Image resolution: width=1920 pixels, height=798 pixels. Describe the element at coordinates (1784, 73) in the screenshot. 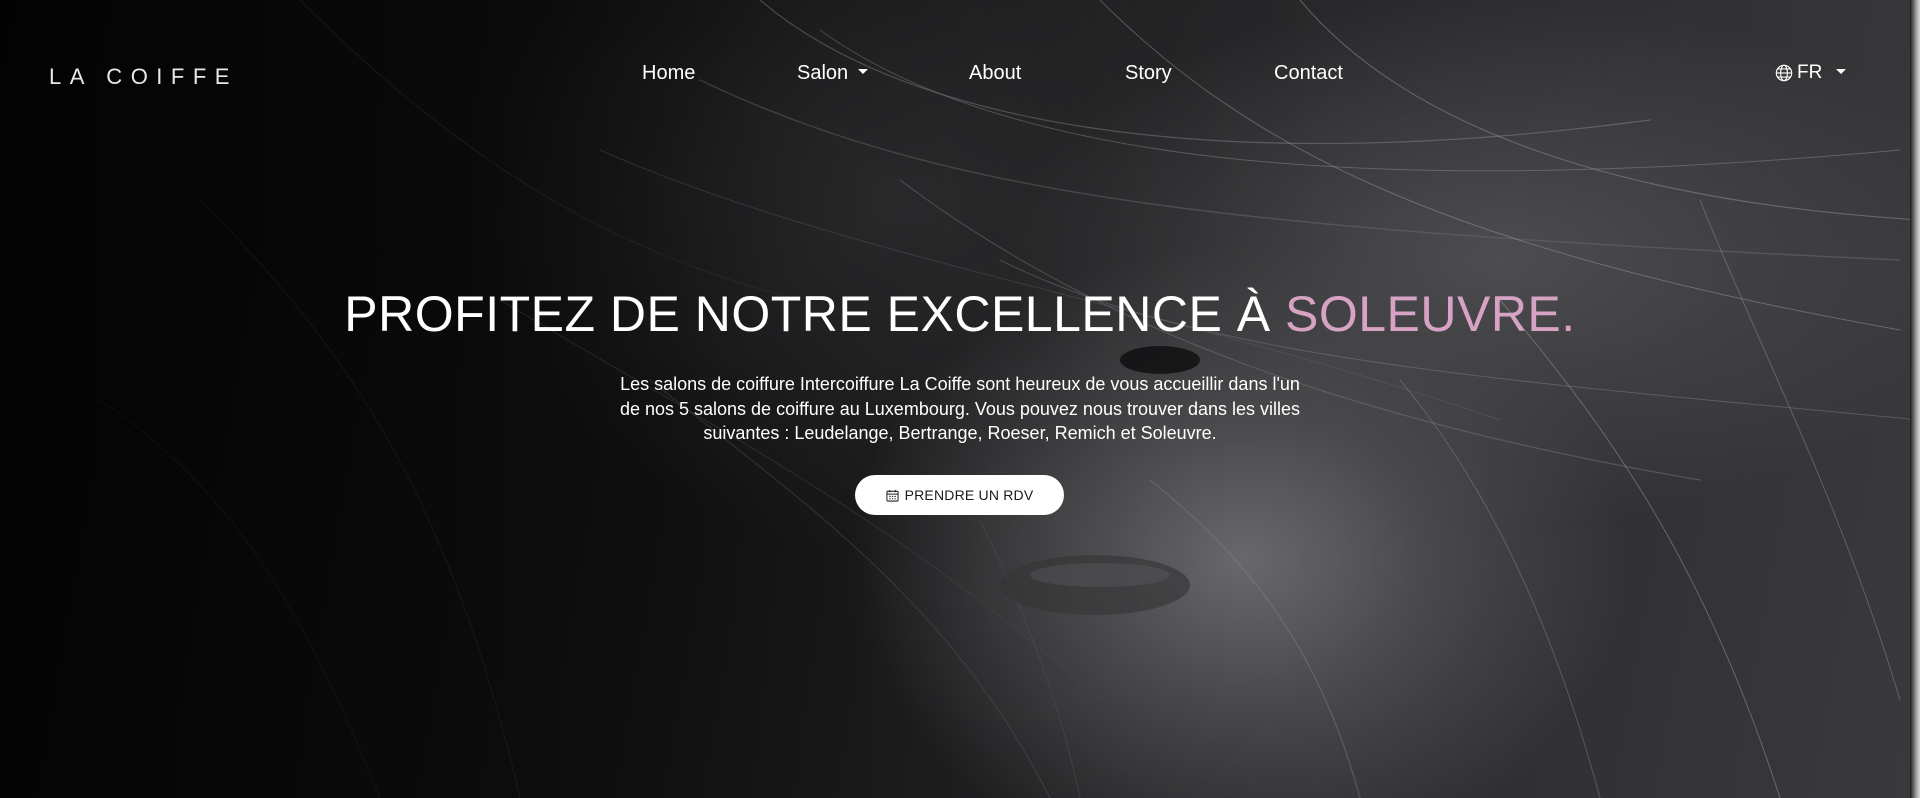

I see `globe-icon` at that location.